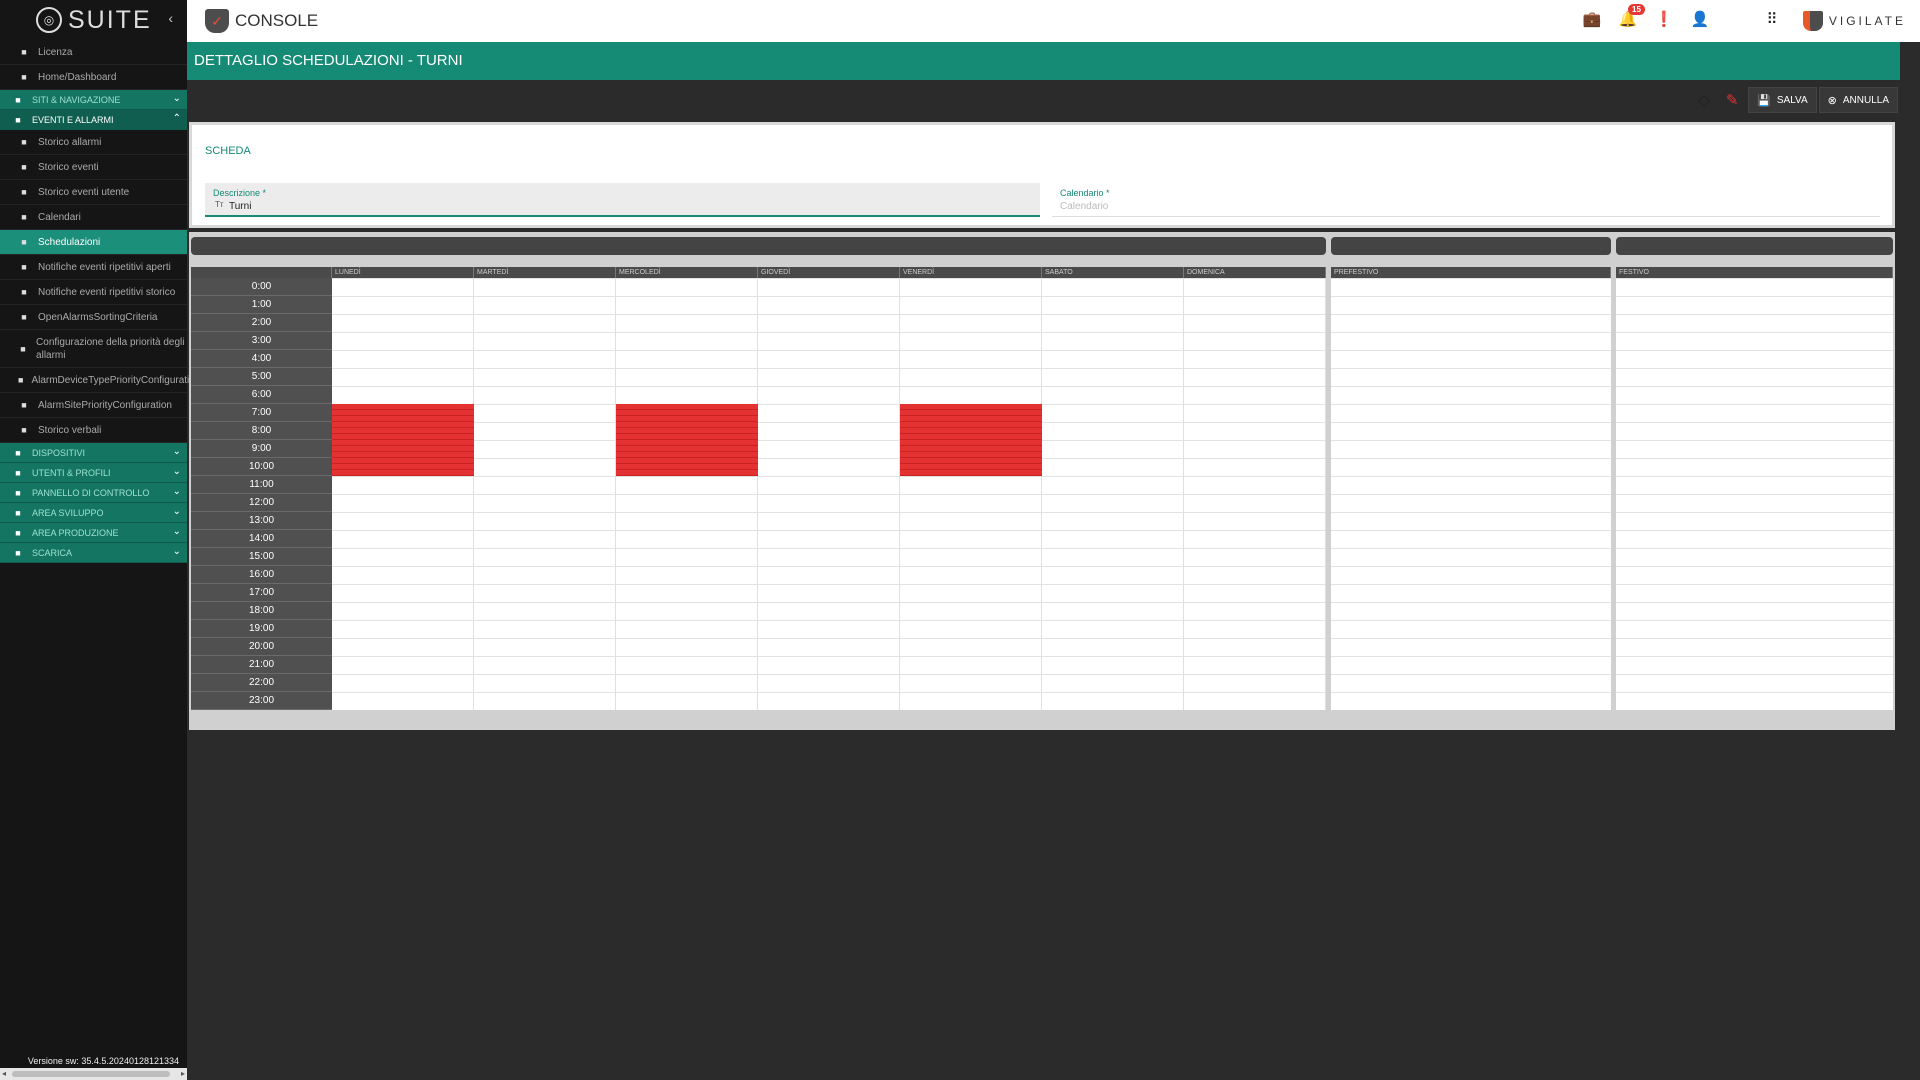 This screenshot has height=1080, width=1920. What do you see at coordinates (183, 1074) in the screenshot?
I see `scroll-right-icon: ▸` at bounding box center [183, 1074].